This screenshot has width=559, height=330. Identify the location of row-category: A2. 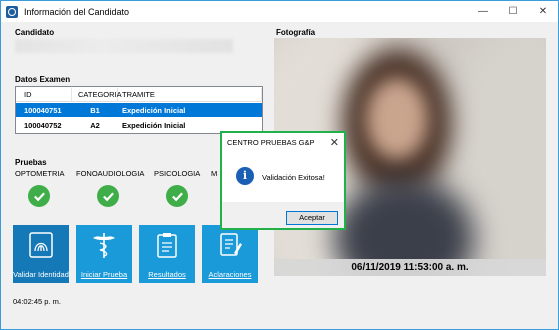
(95, 125).